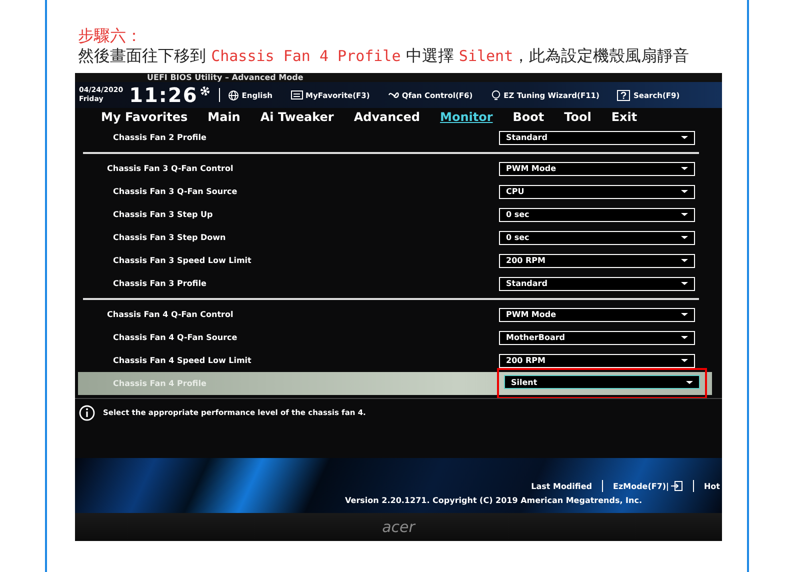 Image resolution: width=800 pixels, height=572 pixels. What do you see at coordinates (647, 486) in the screenshot?
I see `footer-link: EzMode(F7)|` at bounding box center [647, 486].